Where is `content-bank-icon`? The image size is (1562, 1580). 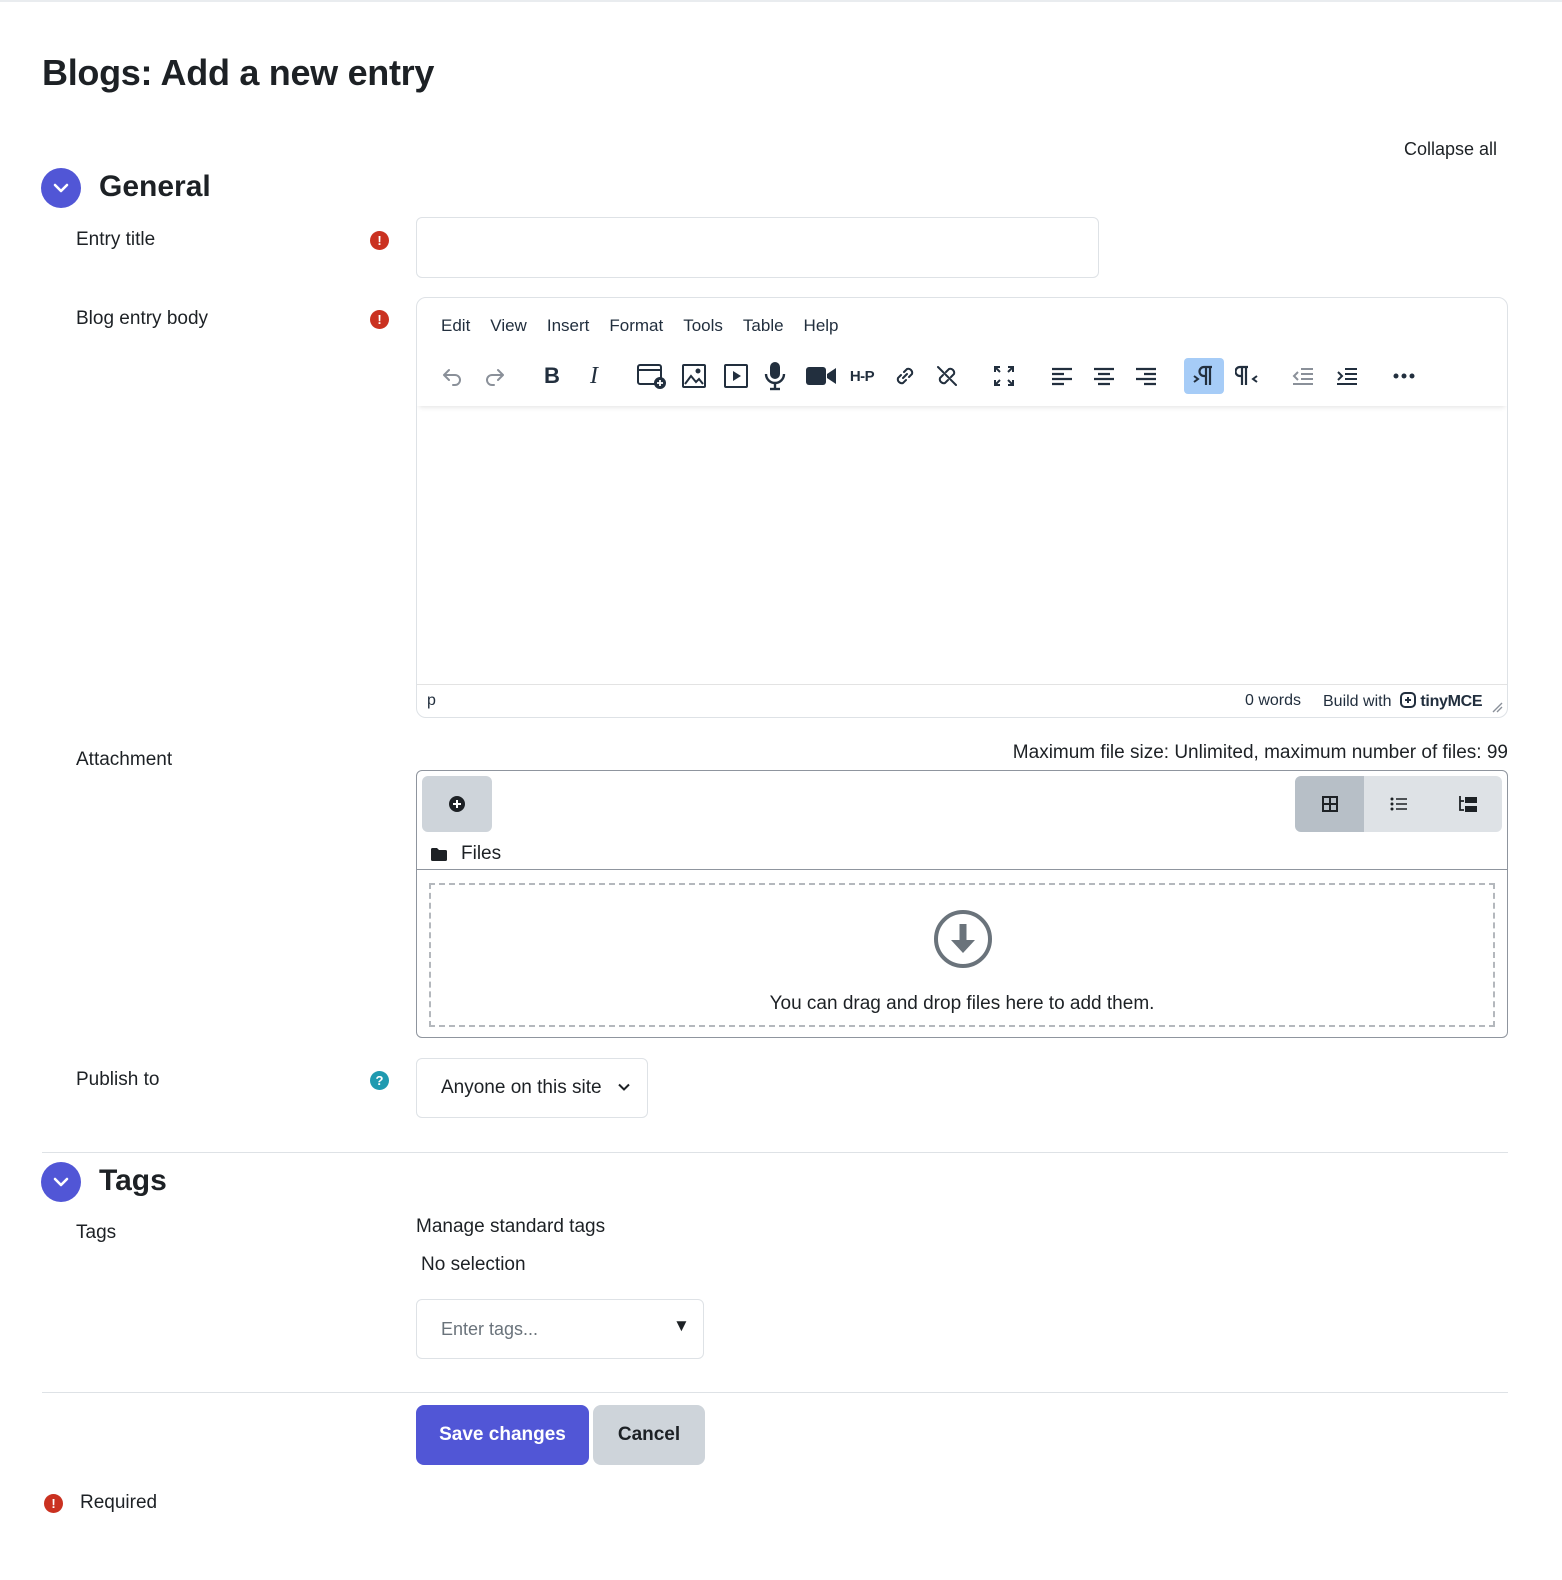 content-bank-icon is located at coordinates (651, 376).